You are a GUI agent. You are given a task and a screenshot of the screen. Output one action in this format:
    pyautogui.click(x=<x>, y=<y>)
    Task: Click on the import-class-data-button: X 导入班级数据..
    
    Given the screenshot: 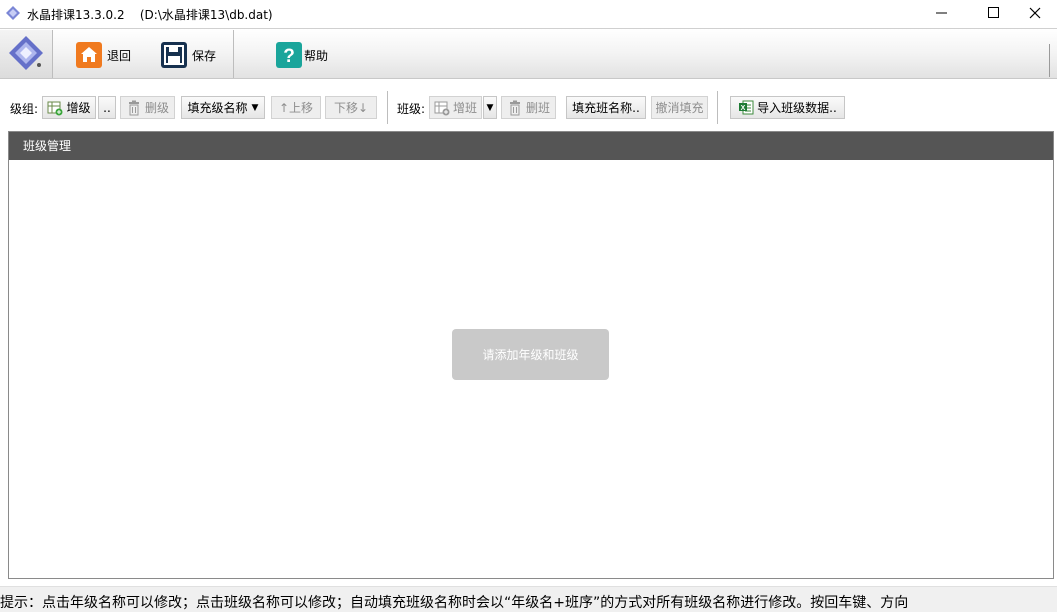 What is the action you would take?
    pyautogui.click(x=787, y=107)
    